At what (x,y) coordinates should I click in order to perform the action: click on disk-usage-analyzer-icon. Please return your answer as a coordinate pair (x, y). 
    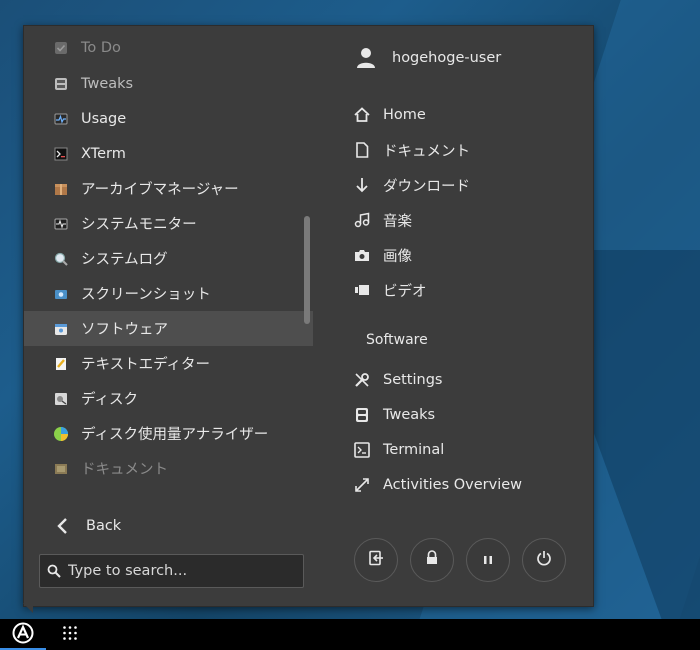
    Looking at the image, I should click on (61, 434).